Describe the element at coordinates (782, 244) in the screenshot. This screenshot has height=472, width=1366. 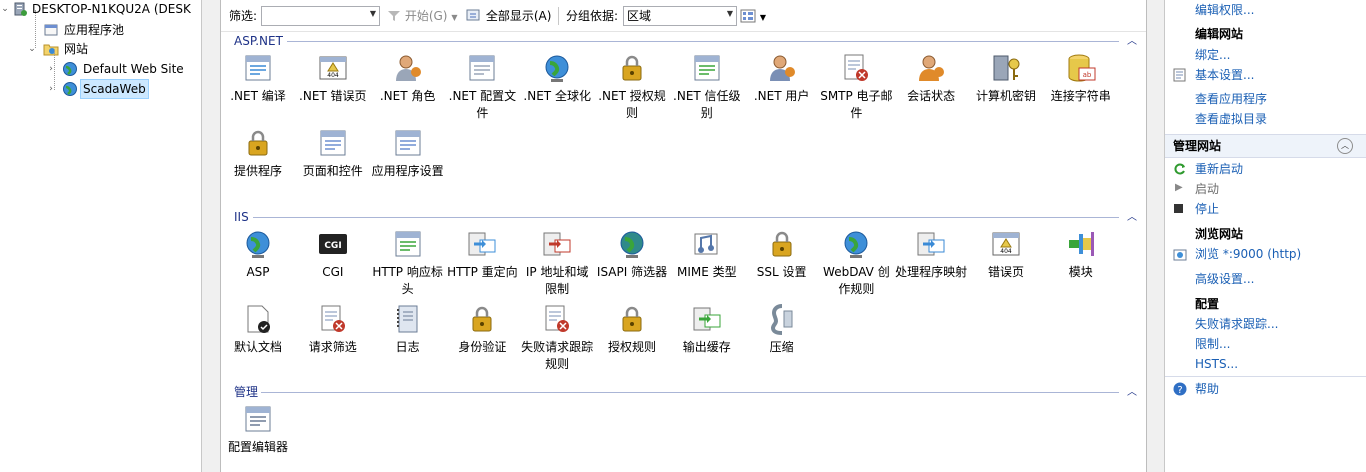
I see `ssl-icon` at that location.